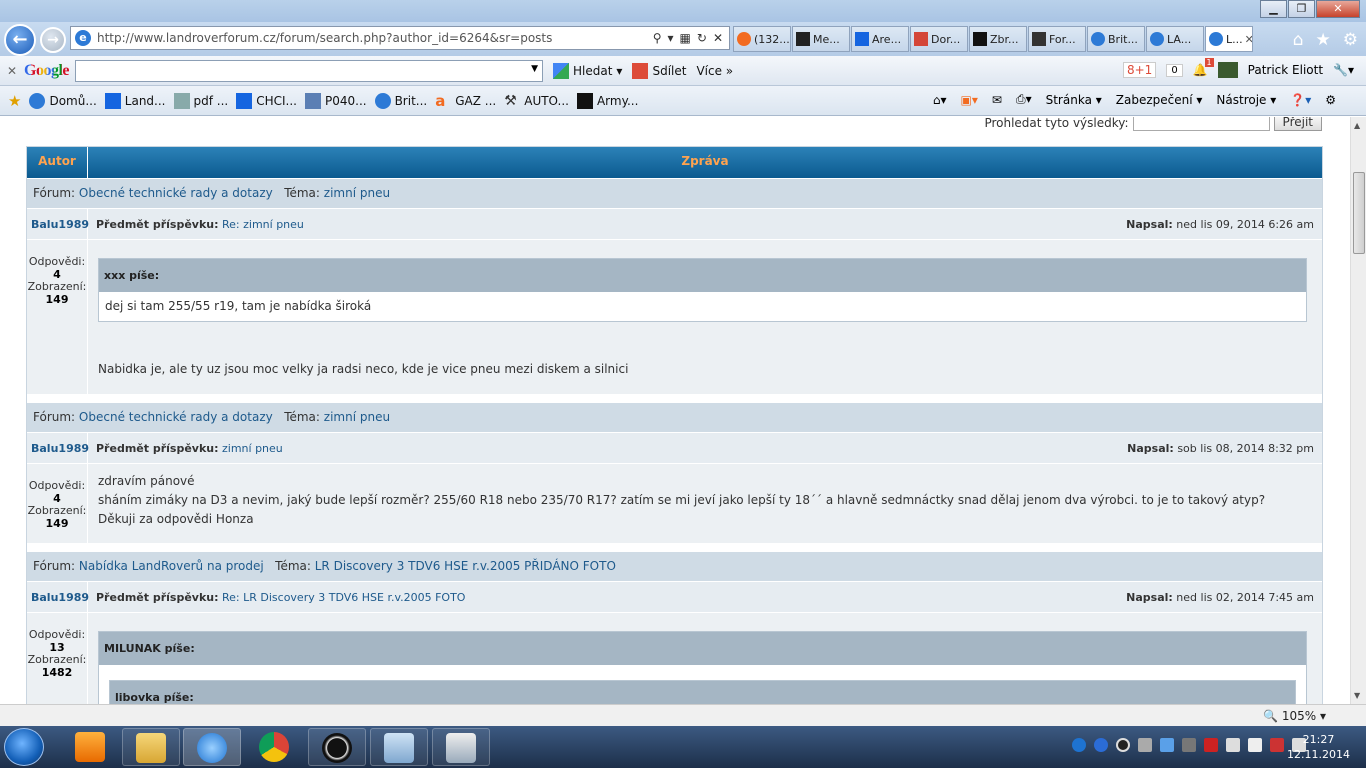 The image size is (1366, 768). Describe the element at coordinates (53, 40) in the screenshot. I see `forward-button: →` at that location.